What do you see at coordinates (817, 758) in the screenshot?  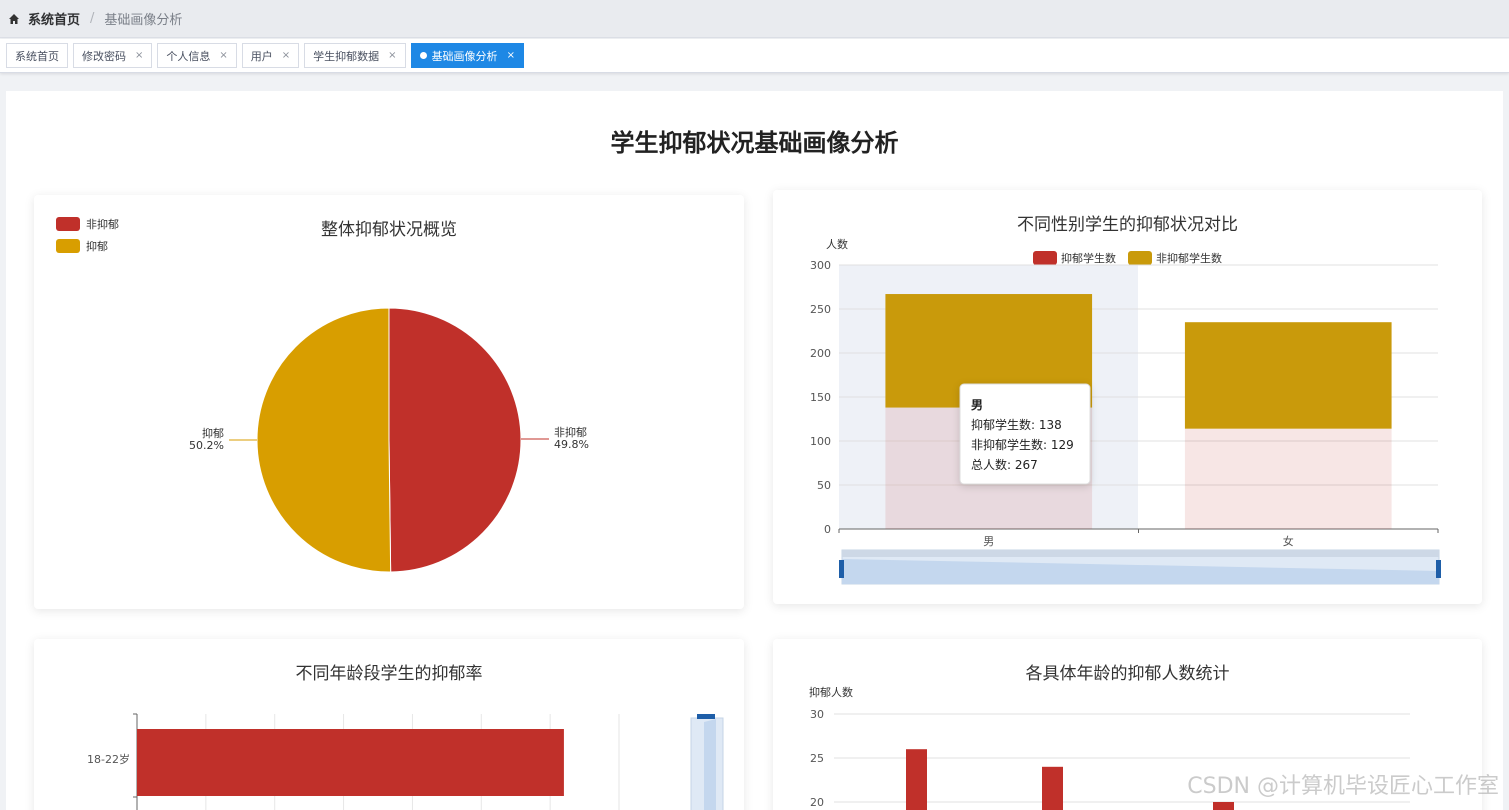 I see `y-tick-label: 25` at bounding box center [817, 758].